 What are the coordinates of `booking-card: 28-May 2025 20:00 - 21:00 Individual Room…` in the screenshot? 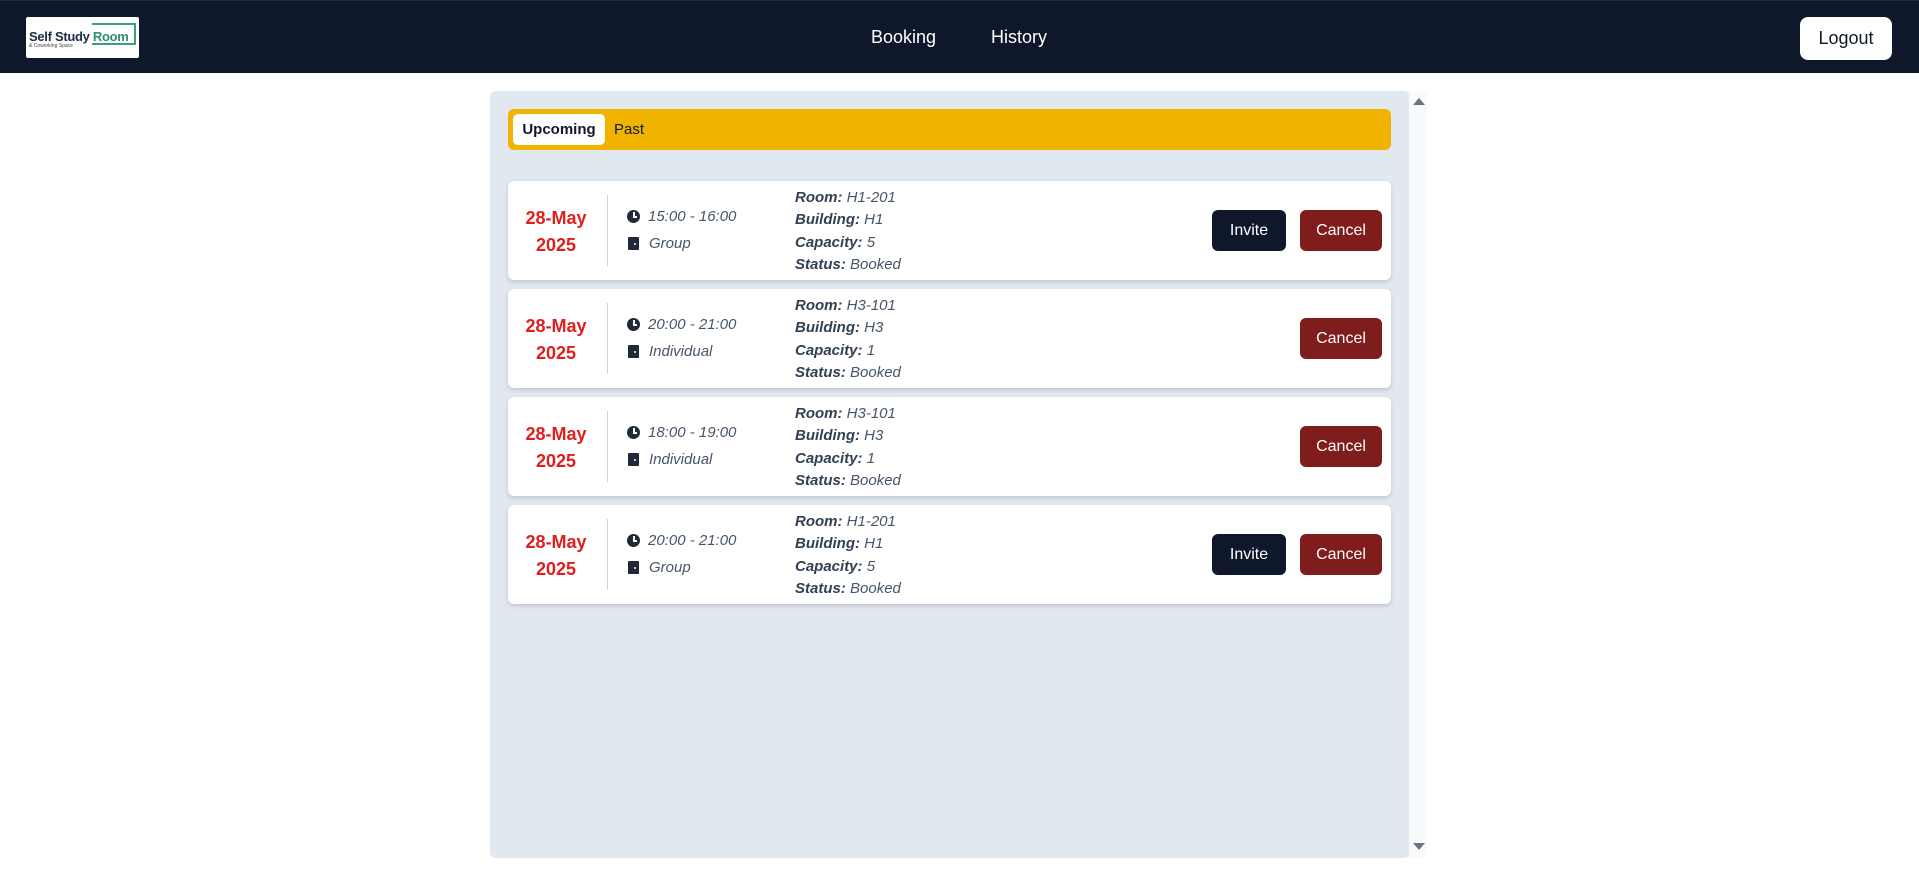 It's located at (949, 338).